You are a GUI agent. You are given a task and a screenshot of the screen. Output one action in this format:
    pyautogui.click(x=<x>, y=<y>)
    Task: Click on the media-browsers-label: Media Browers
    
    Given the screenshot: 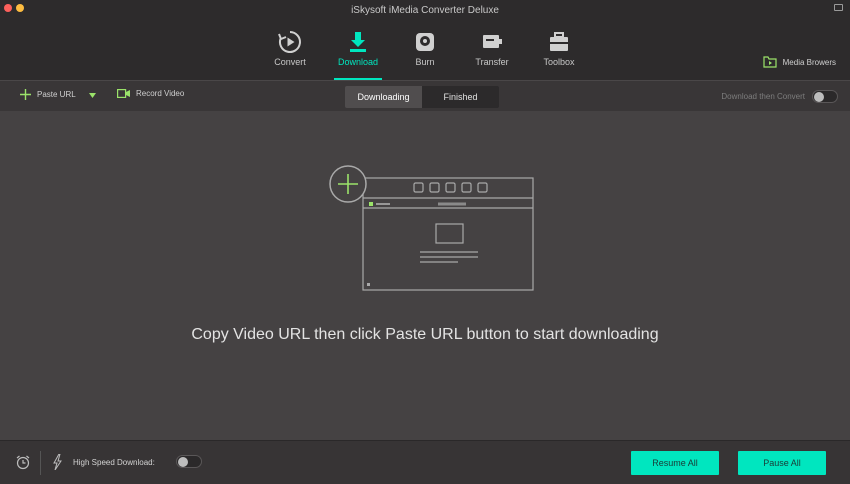 What is the action you would take?
    pyautogui.click(x=809, y=62)
    